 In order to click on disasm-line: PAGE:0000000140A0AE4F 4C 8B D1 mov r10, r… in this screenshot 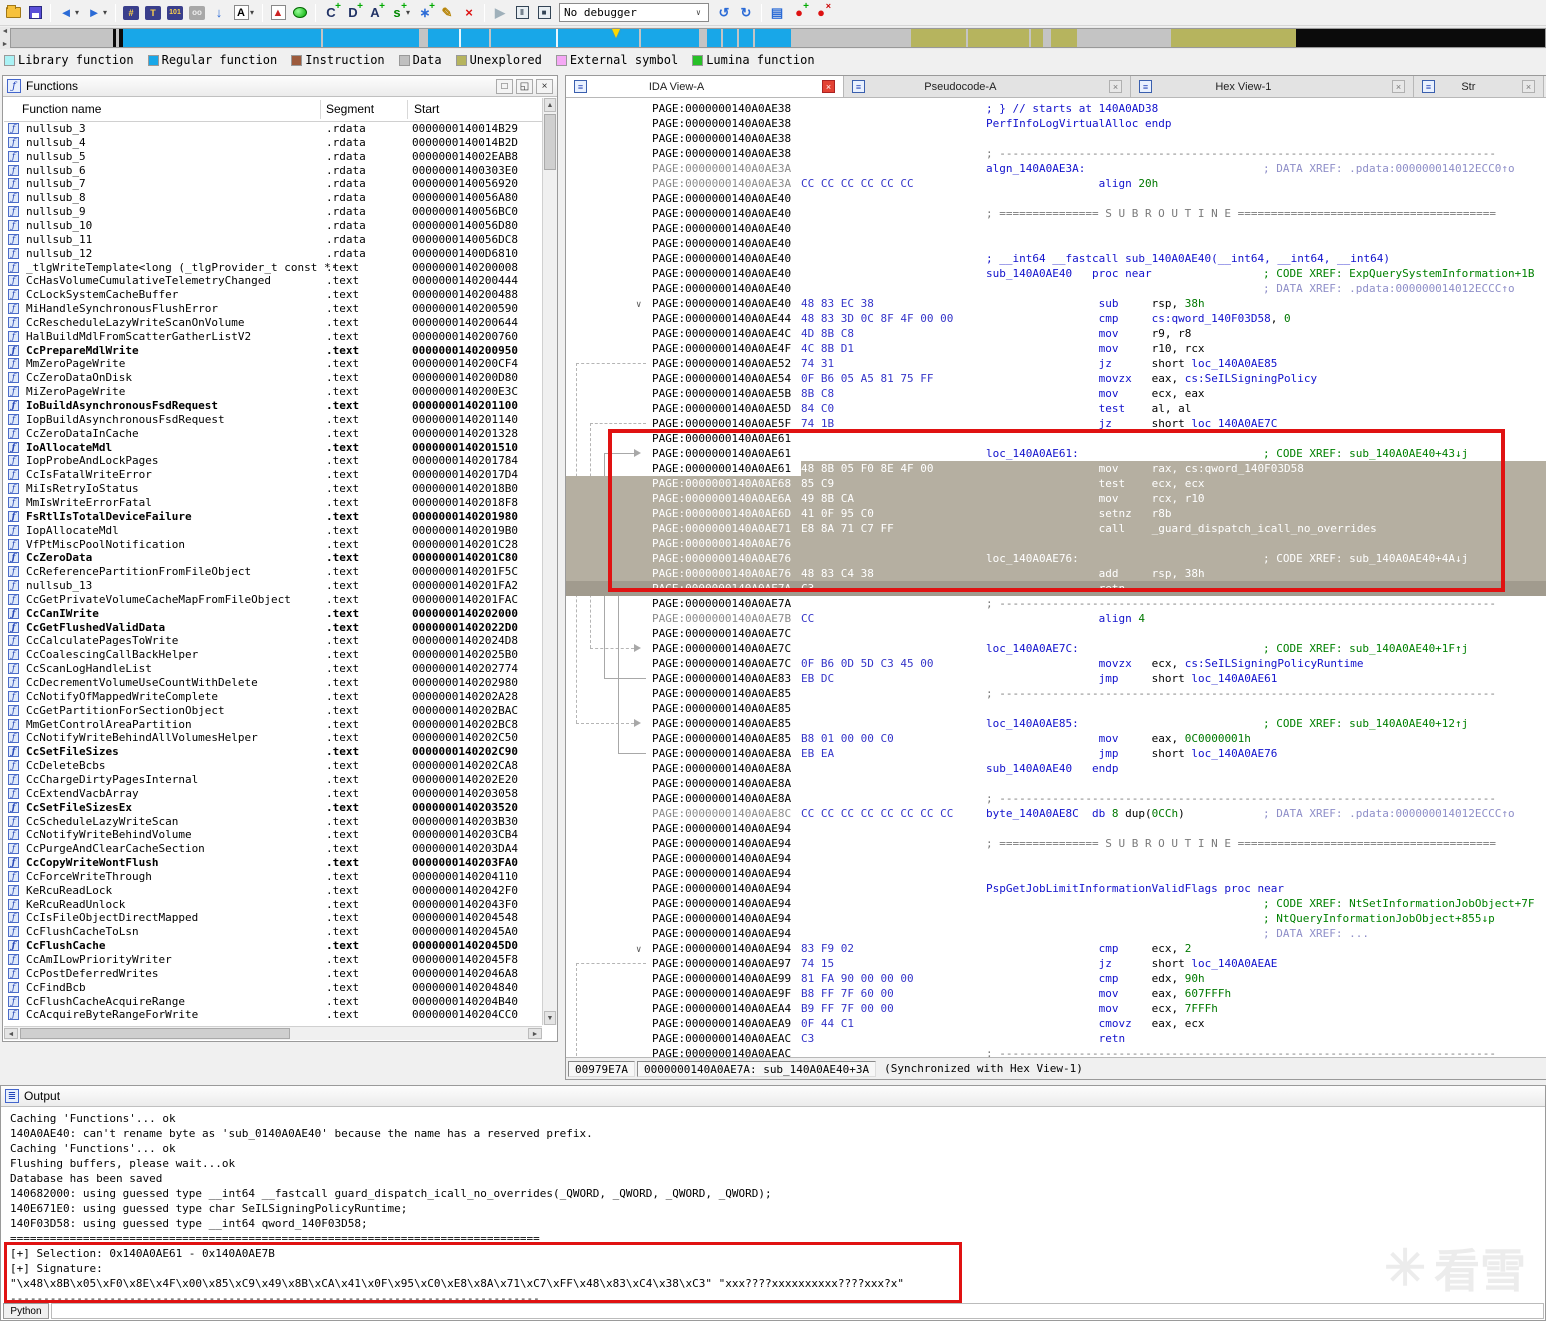, I will do `click(1056, 348)`.